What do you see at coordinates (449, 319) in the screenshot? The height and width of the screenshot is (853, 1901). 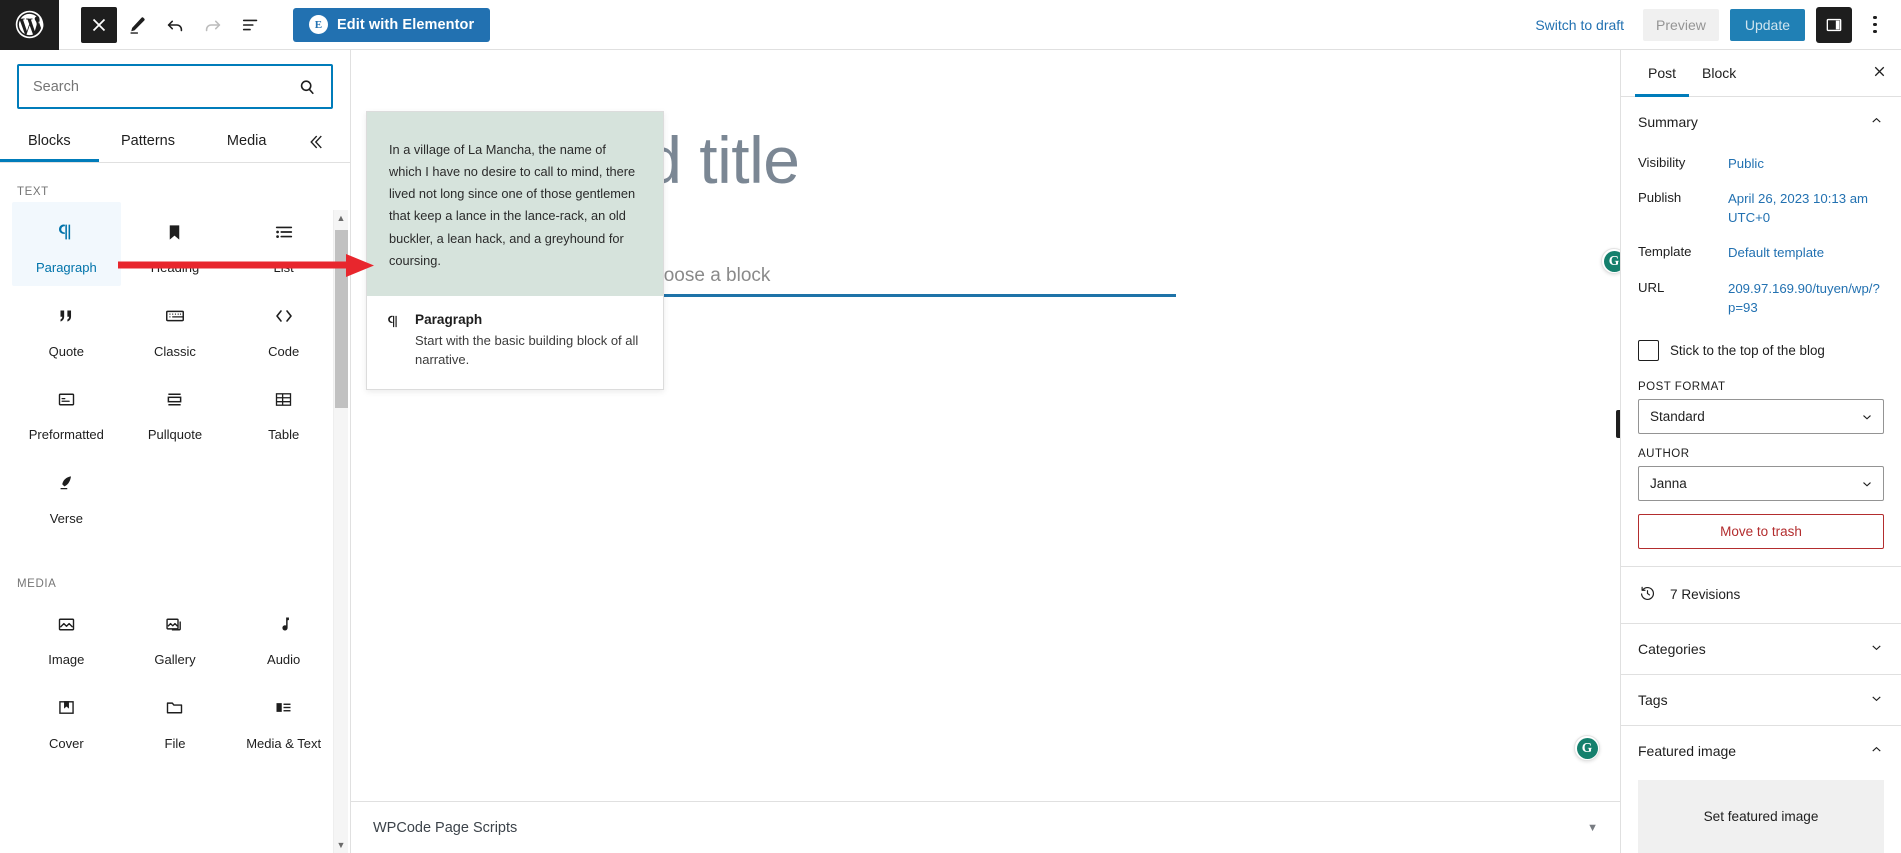 I see `block-preview-title: Paragraph` at bounding box center [449, 319].